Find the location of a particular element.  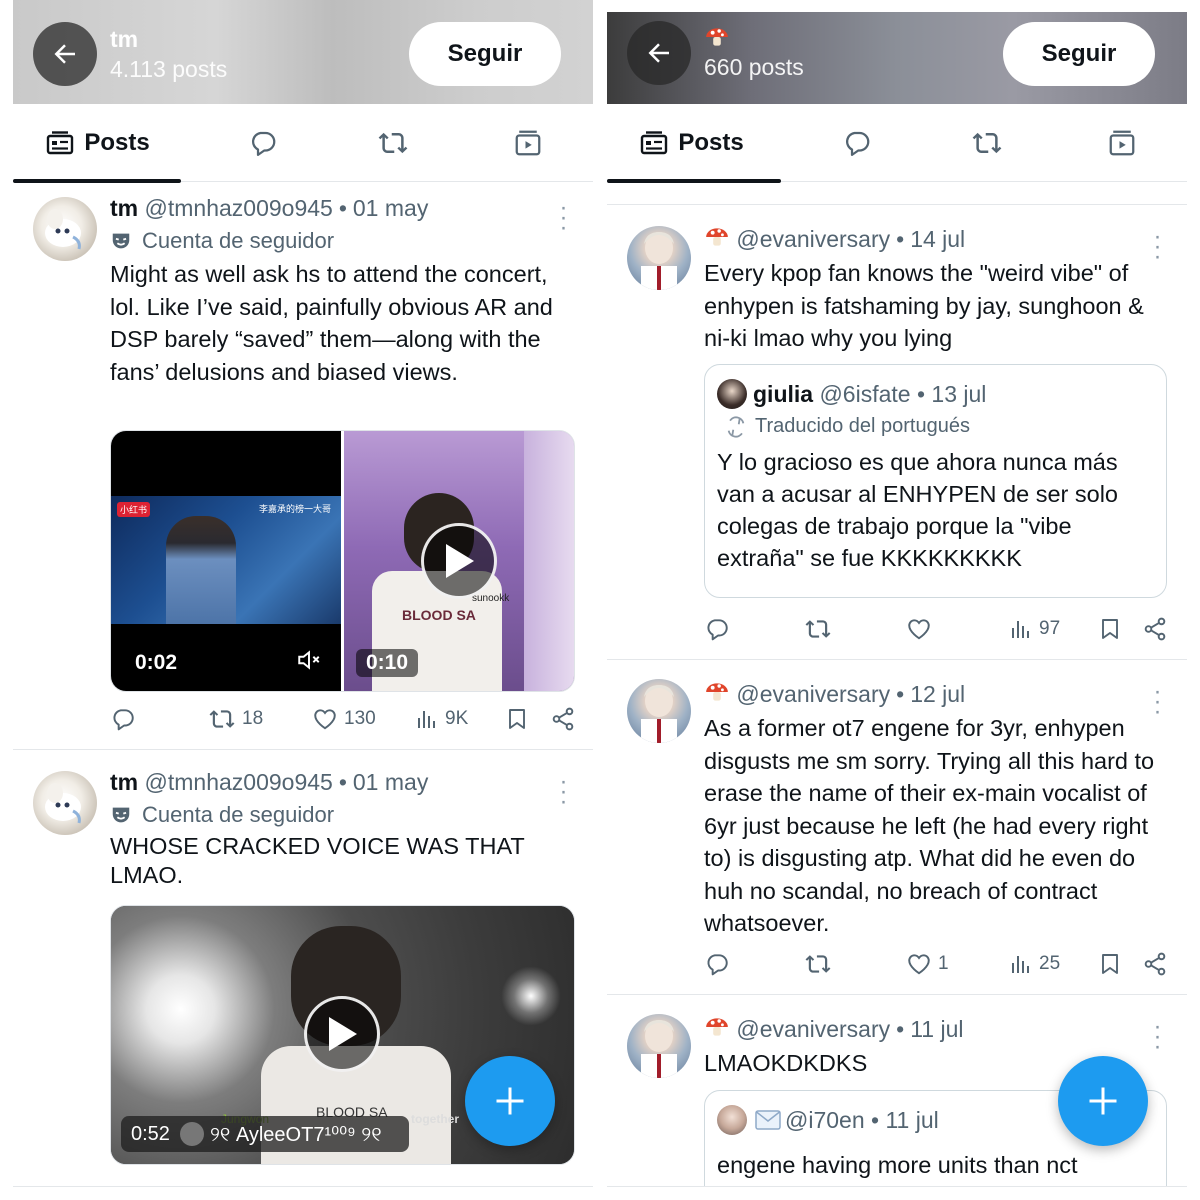

repost-count: 18 is located at coordinates (253, 718).